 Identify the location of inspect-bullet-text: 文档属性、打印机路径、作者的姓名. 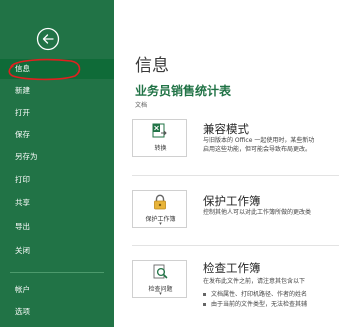
(259, 294).